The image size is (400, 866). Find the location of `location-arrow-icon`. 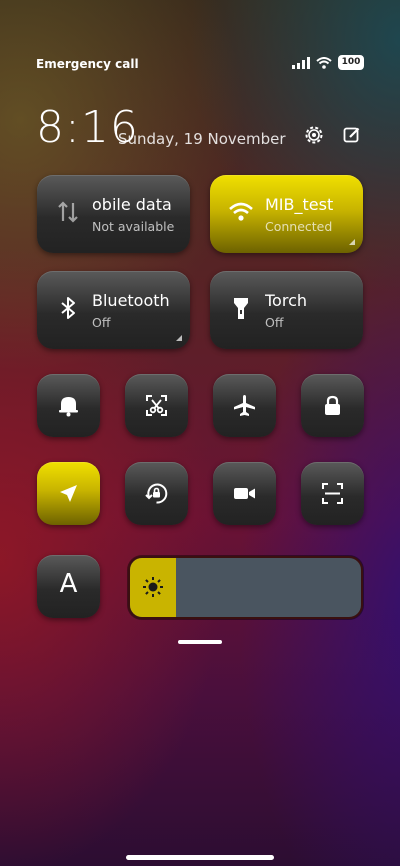

location-arrow-icon is located at coordinates (68, 493).